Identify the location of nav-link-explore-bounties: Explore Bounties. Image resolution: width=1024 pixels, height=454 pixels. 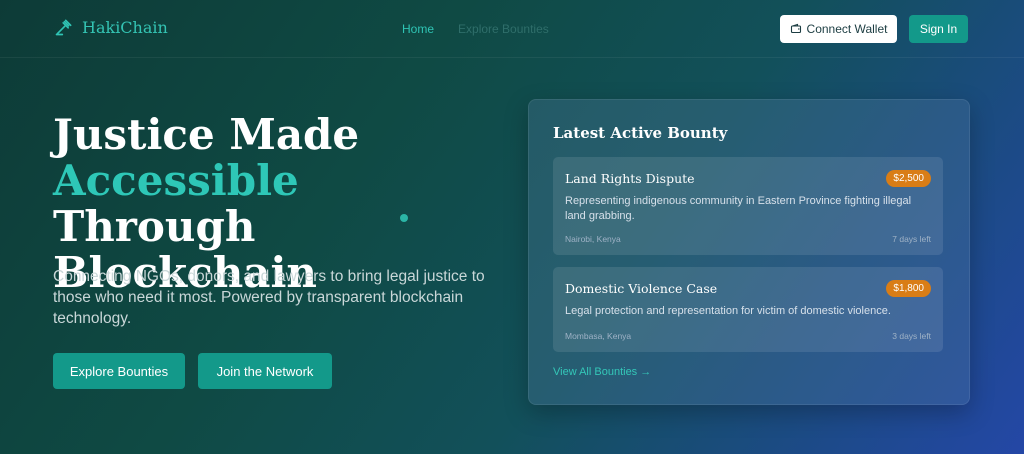
(503, 29).